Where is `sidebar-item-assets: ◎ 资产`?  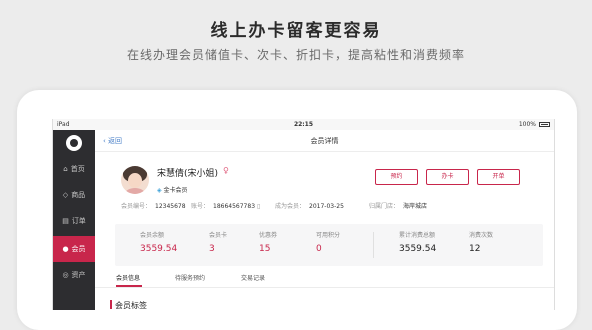 sidebar-item-assets: ◎ 资产 is located at coordinates (74, 275).